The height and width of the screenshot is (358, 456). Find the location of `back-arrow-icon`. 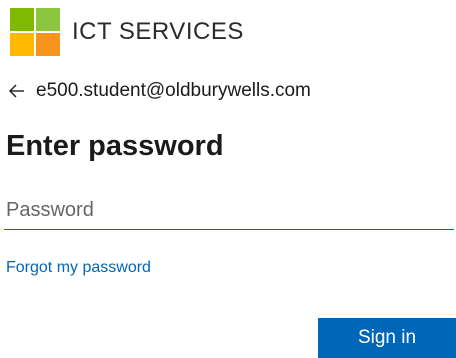

back-arrow-icon is located at coordinates (17, 91).